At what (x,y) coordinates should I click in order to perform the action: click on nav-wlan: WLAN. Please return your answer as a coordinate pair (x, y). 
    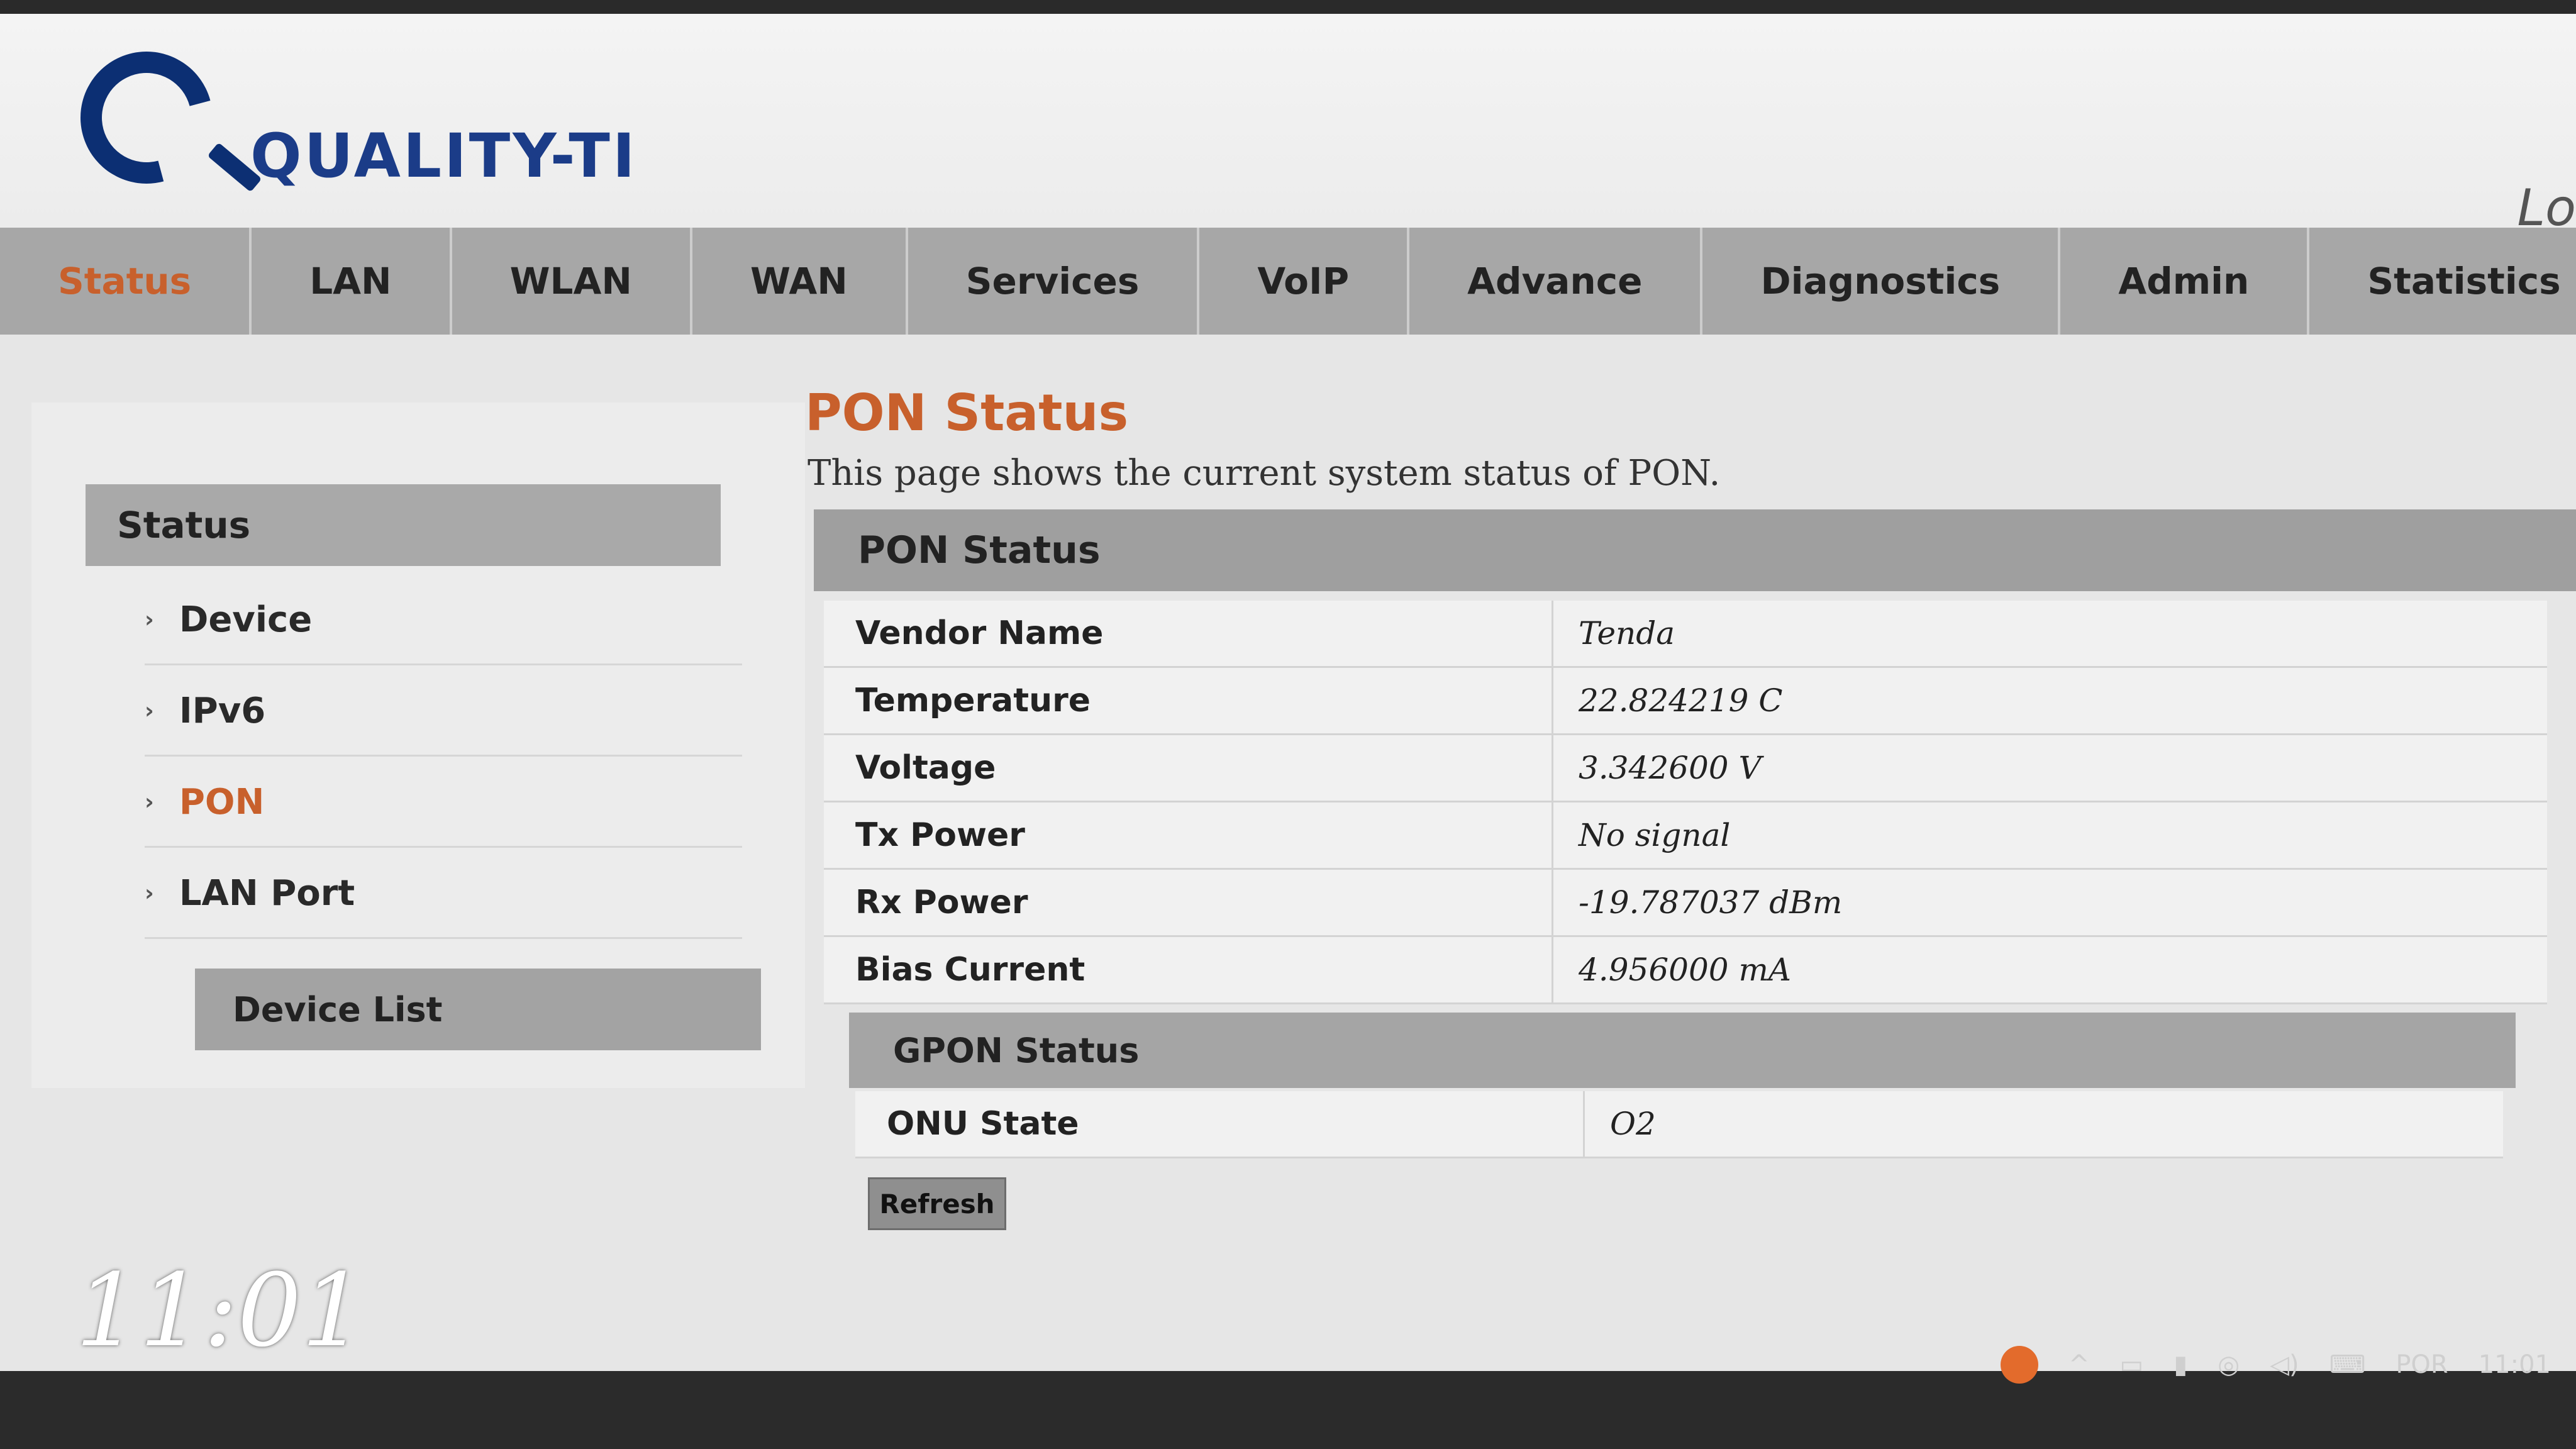
    Looking at the image, I should click on (572, 281).